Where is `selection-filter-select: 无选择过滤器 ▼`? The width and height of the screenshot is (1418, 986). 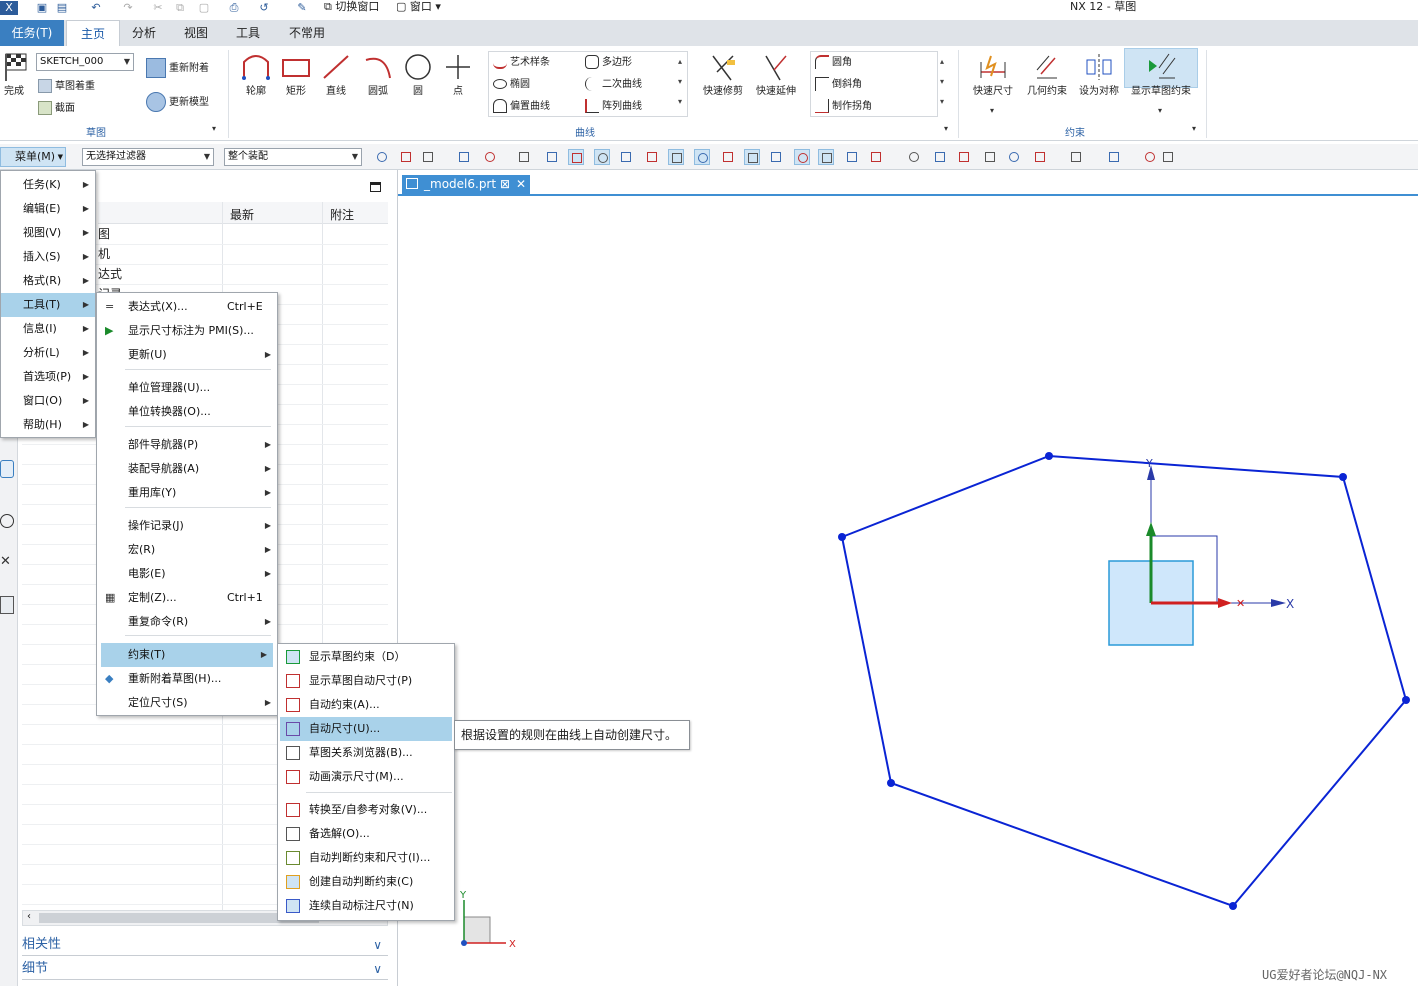 selection-filter-select: 无选择过滤器 ▼ is located at coordinates (148, 157).